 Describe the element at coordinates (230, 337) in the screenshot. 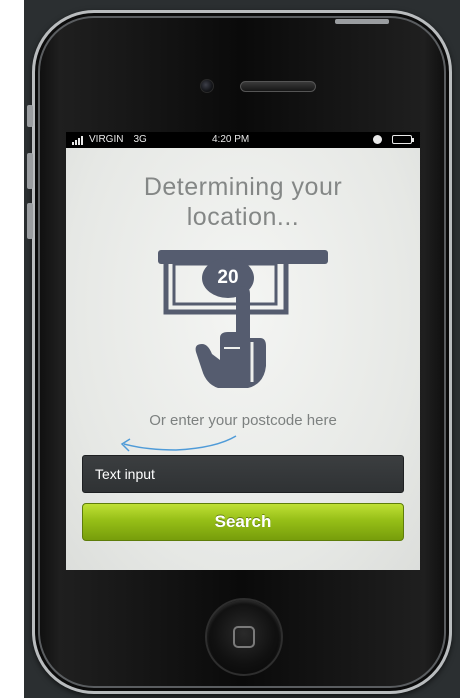

I see `hand-icon` at that location.